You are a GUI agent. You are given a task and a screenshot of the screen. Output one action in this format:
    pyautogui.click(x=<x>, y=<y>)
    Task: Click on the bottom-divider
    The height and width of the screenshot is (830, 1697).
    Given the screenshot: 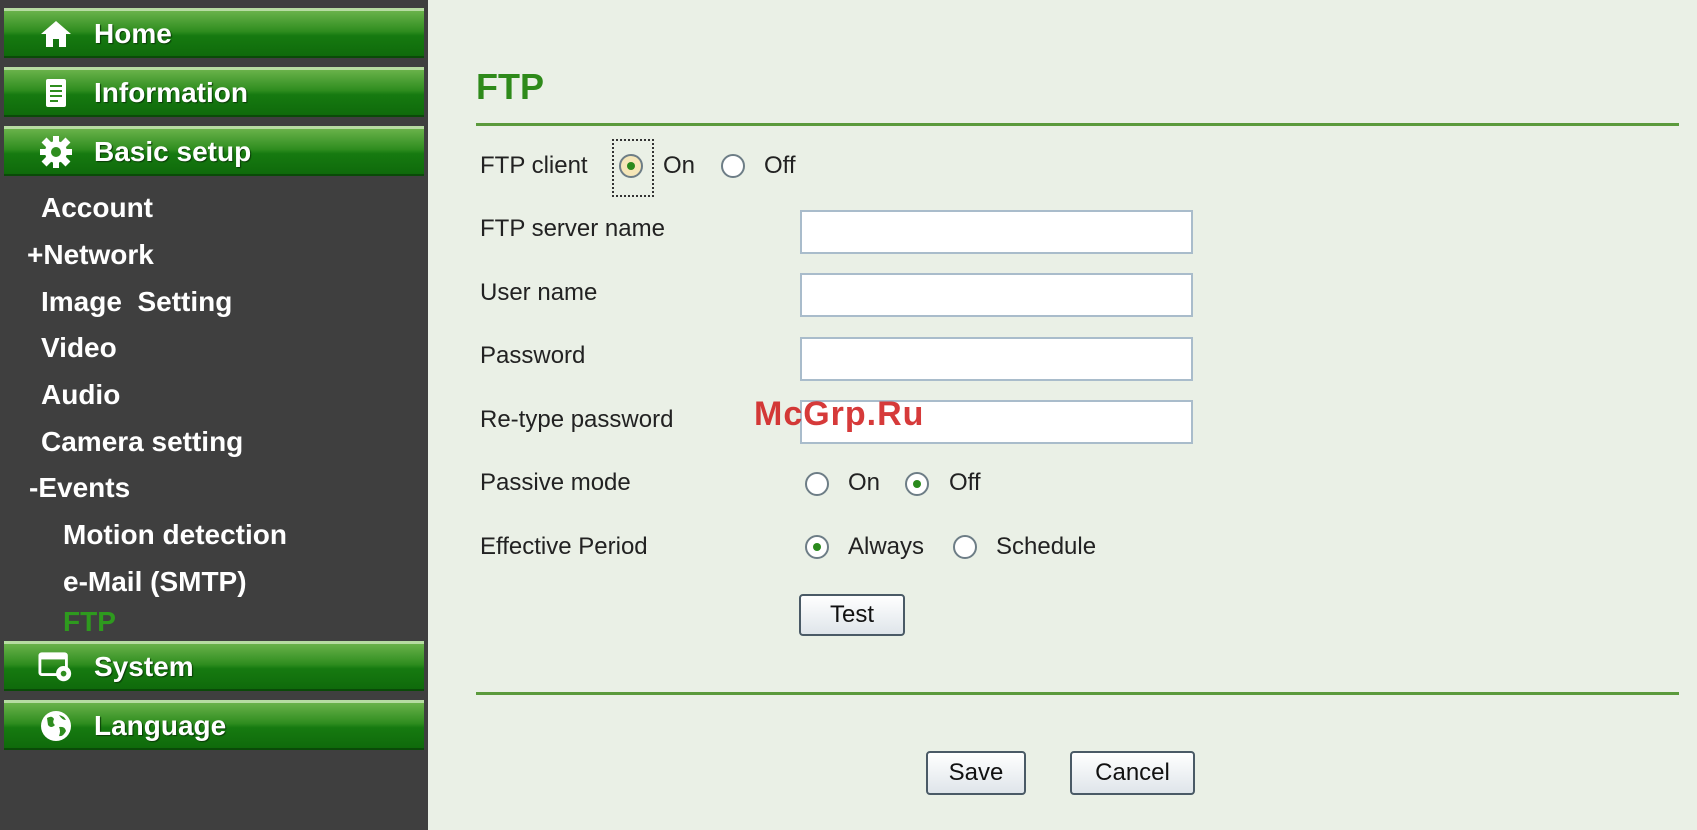 What is the action you would take?
    pyautogui.click(x=1077, y=693)
    